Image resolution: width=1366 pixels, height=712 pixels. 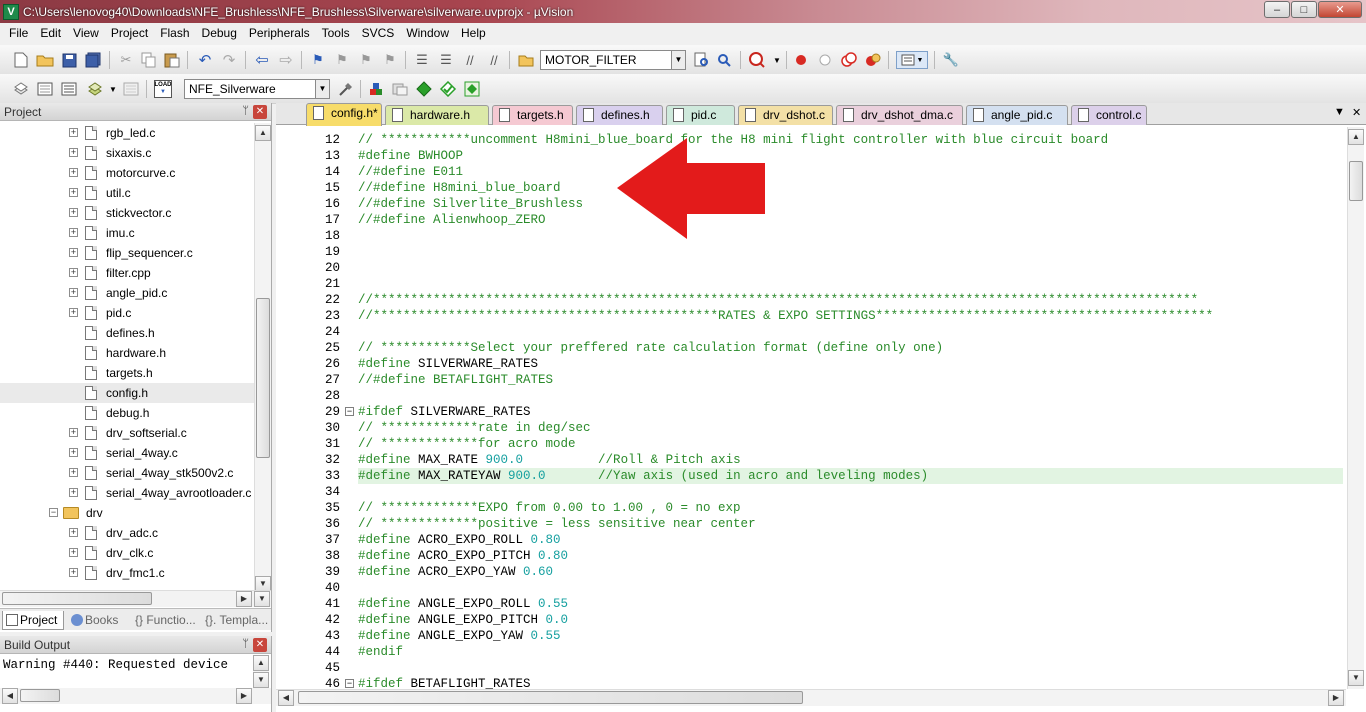 What do you see at coordinates (50, 33) in the screenshot?
I see `menu-edit: Edit` at bounding box center [50, 33].